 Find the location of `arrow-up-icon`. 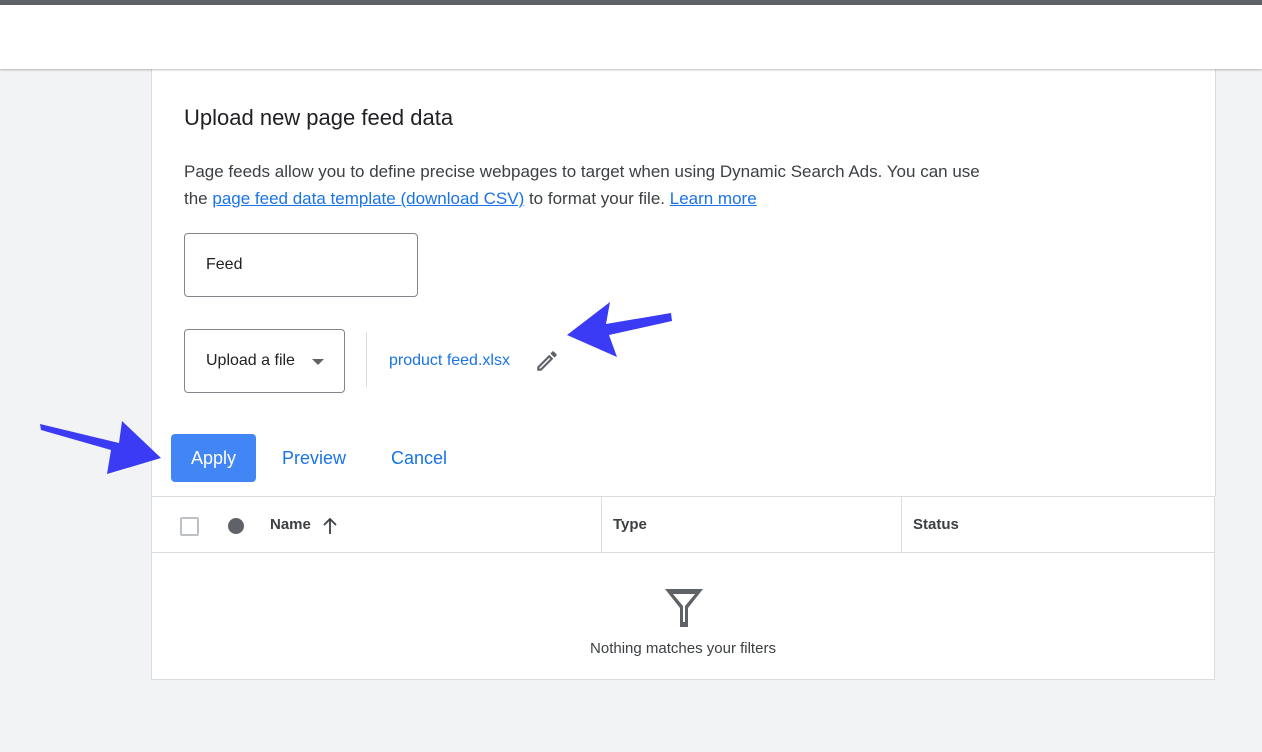

arrow-up-icon is located at coordinates (330, 526).